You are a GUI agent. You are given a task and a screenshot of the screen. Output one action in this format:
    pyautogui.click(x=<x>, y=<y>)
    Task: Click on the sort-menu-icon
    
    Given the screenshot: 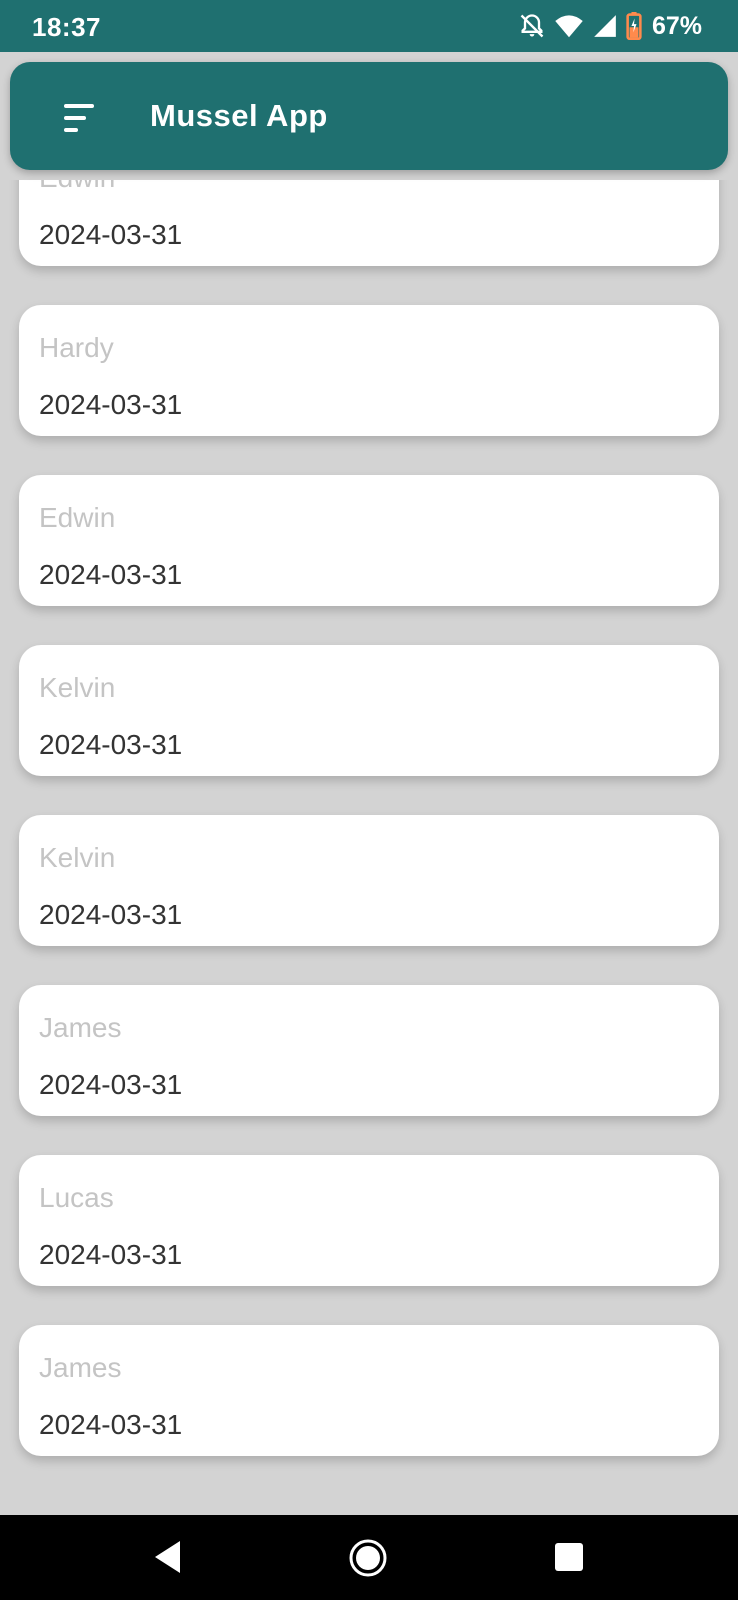 What is the action you would take?
    pyautogui.click(x=78, y=118)
    